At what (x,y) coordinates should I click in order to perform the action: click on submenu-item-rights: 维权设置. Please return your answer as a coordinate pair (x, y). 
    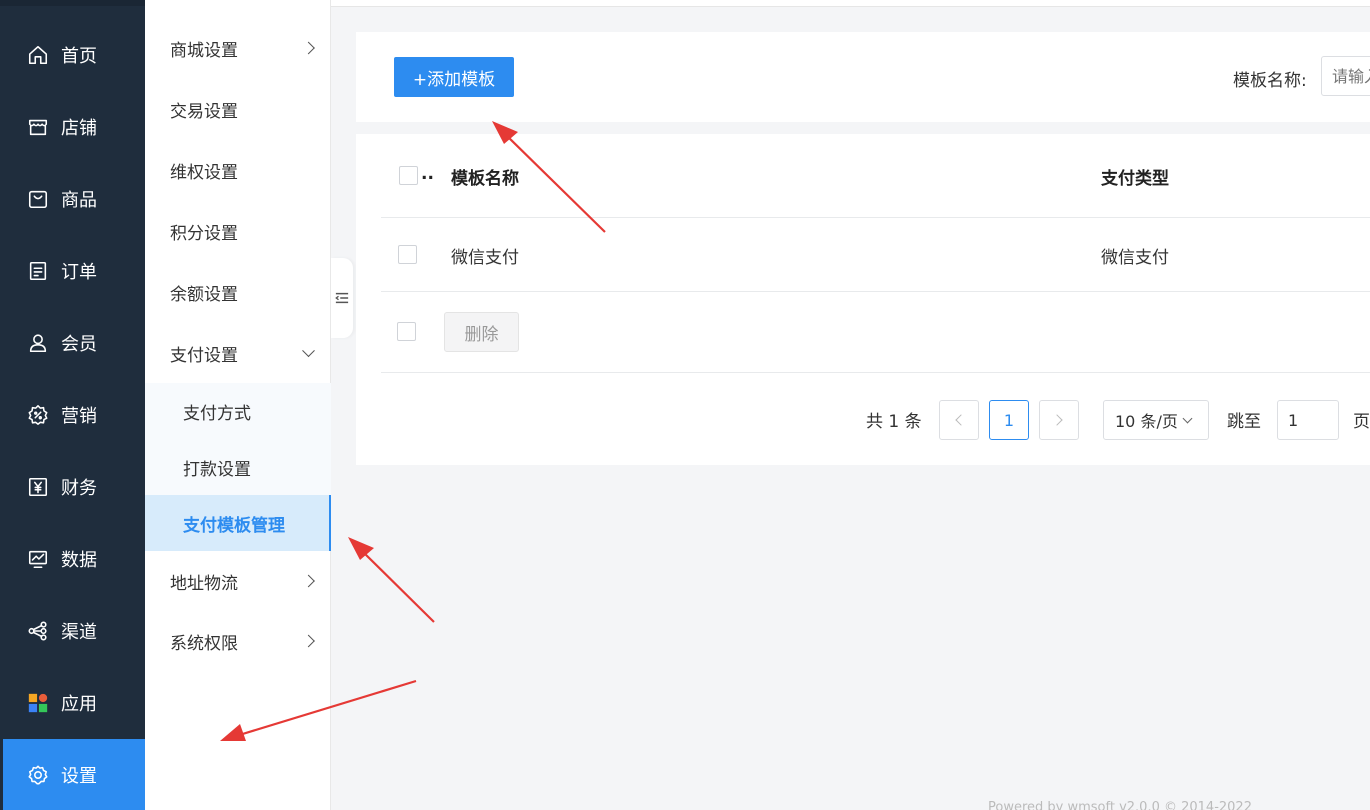
    Looking at the image, I should click on (238, 170).